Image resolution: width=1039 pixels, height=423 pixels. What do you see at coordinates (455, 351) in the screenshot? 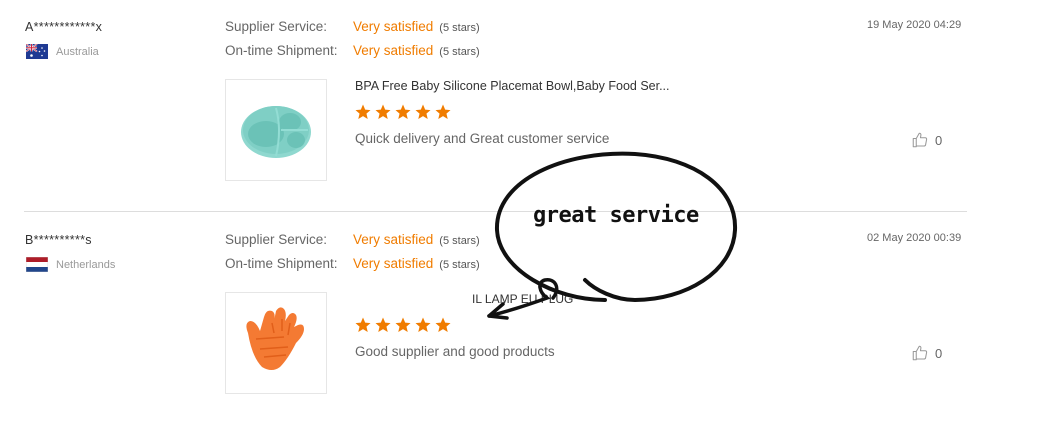
I see `review-comment: Good supplier and good products` at bounding box center [455, 351].